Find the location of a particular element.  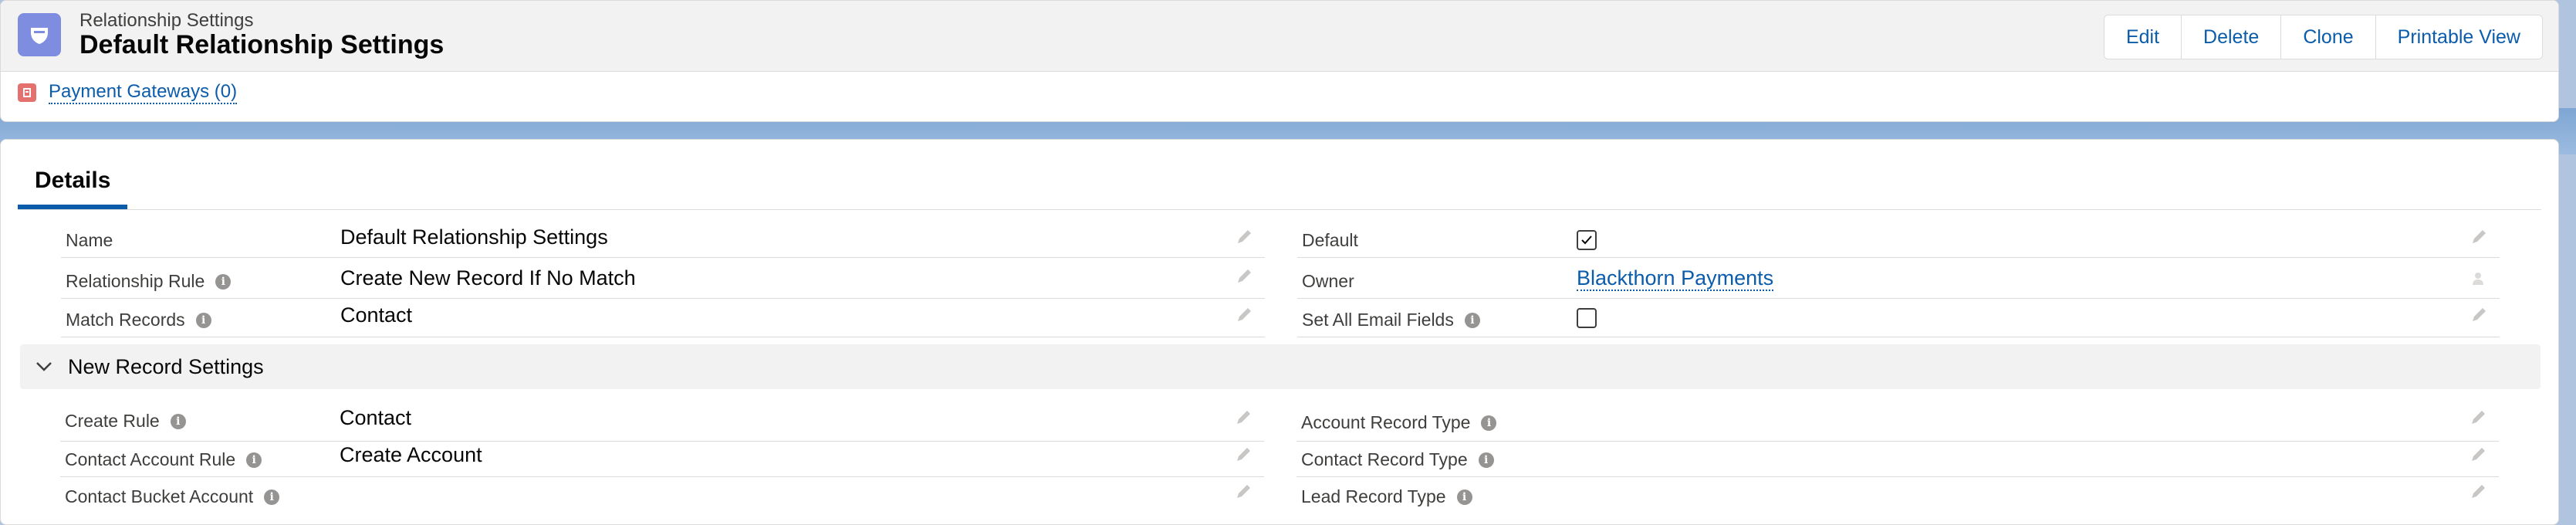

label-text: Contact Bucket Account is located at coordinates (159, 496).